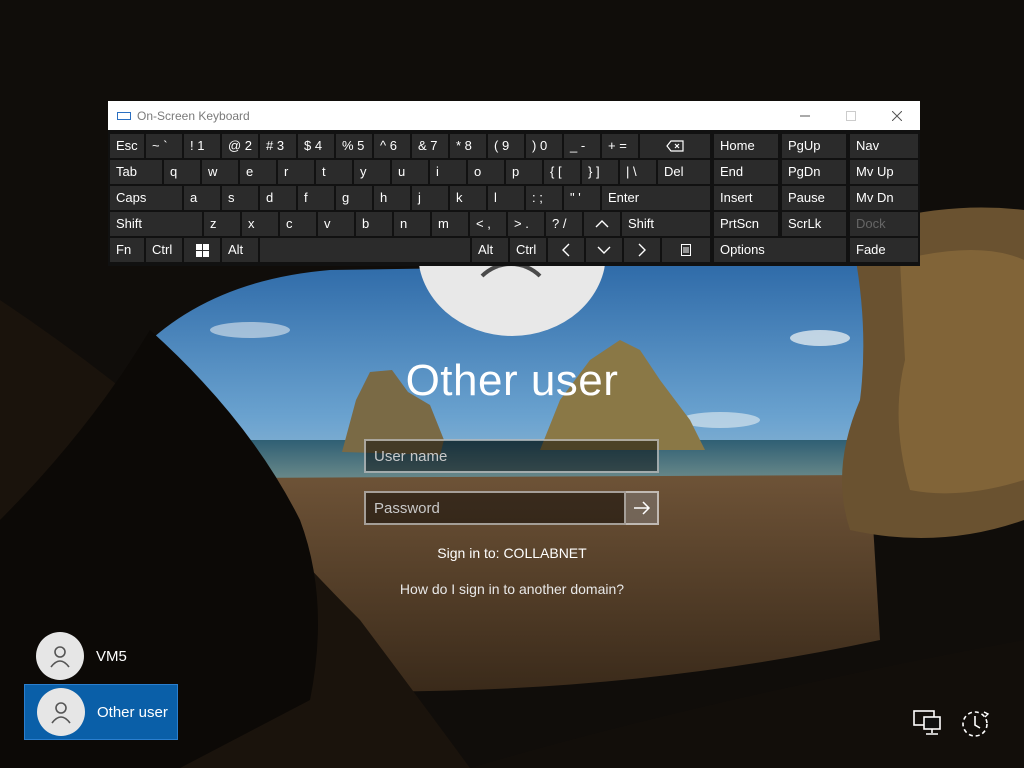  I want to click on key-d: d, so click(278, 198).